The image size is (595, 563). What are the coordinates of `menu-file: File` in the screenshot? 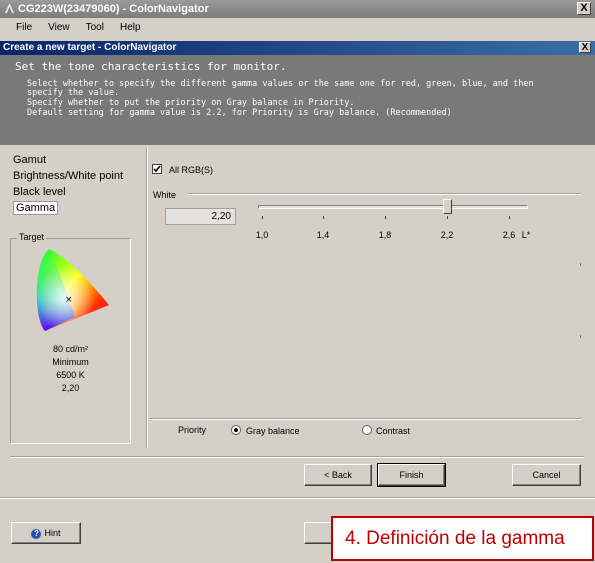 It's located at (24, 27).